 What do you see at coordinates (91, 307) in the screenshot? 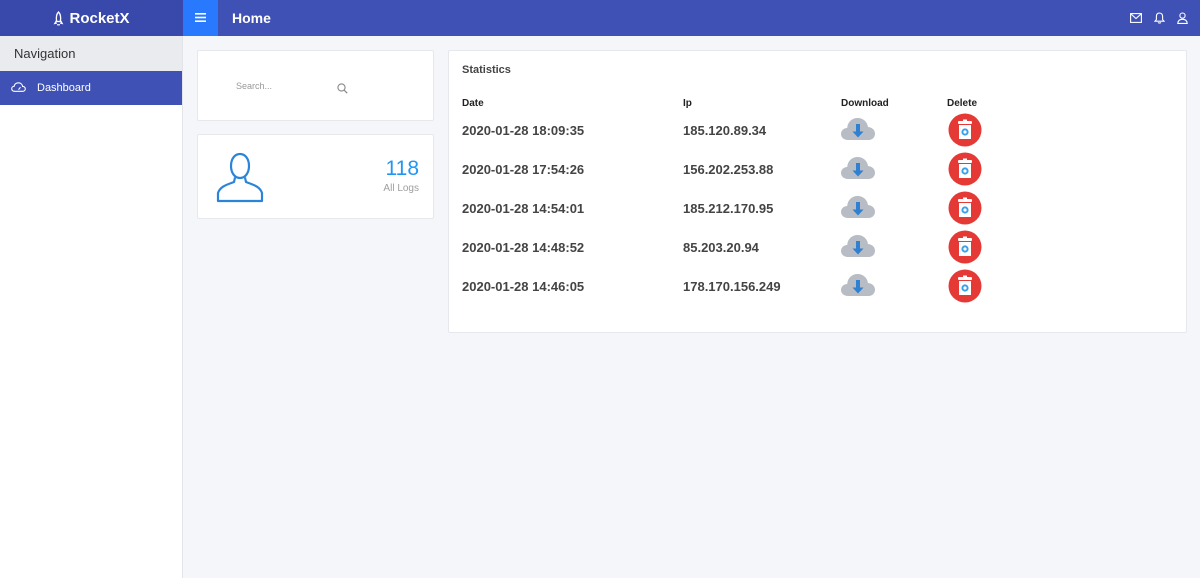
I see `sidebar: Navigation Dashboard` at bounding box center [91, 307].